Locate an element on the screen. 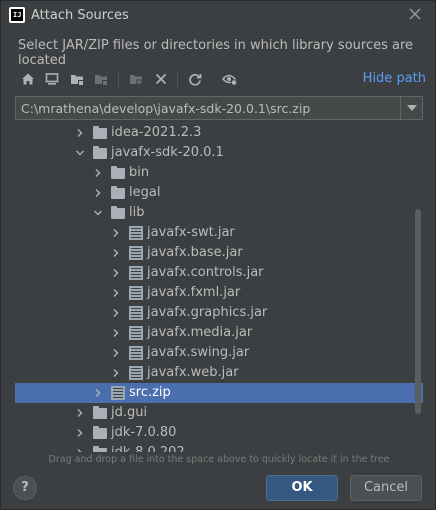 The image size is (436, 510). tree-row-label: bin is located at coordinates (139, 172).